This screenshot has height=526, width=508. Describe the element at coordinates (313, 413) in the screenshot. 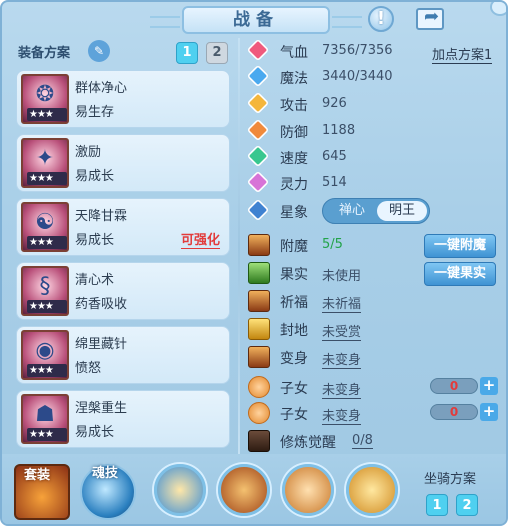

I see `extra-row-child-2: 子女 未变身` at that location.